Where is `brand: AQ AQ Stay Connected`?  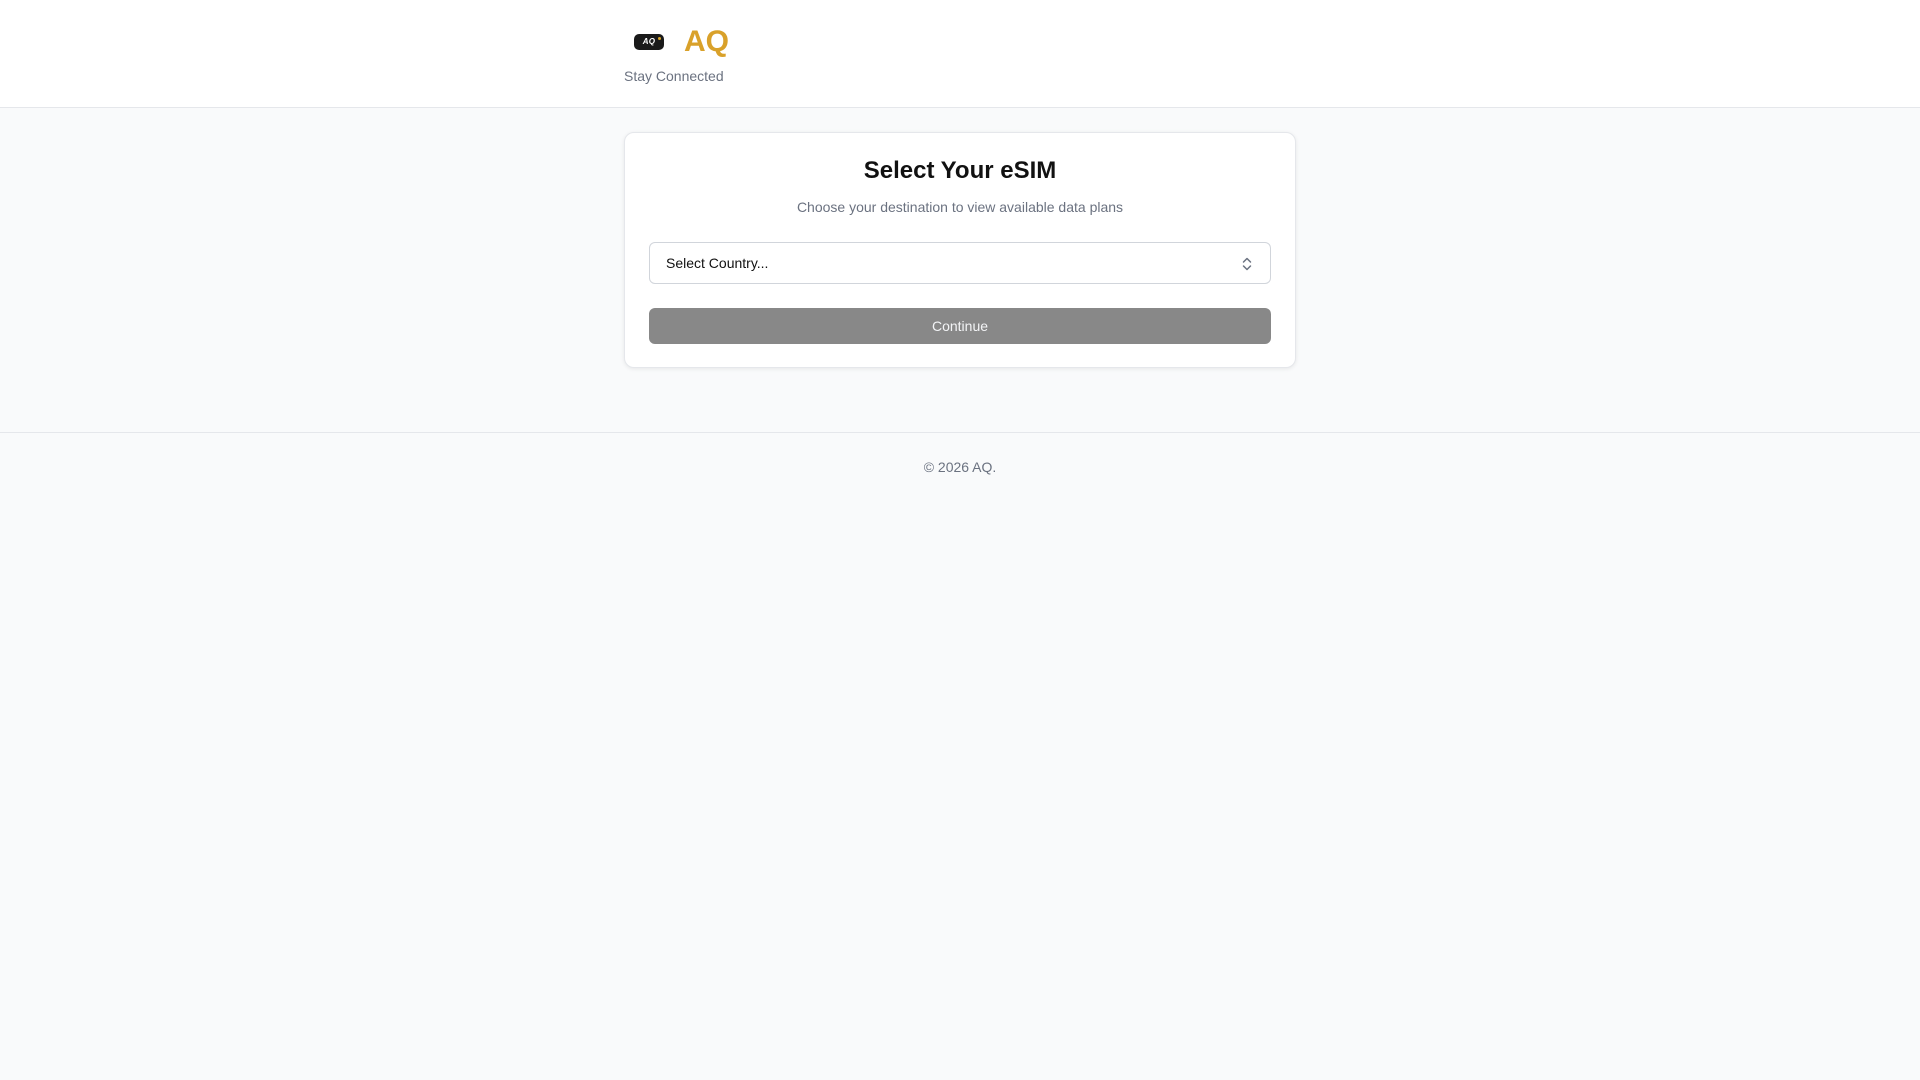
brand: AQ AQ Stay Connected is located at coordinates (676, 53).